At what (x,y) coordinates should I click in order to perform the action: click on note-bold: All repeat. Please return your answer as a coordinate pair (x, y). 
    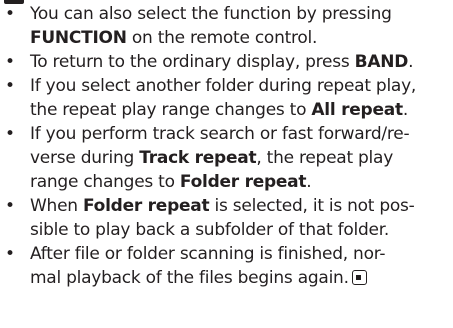
    Looking at the image, I should click on (357, 110).